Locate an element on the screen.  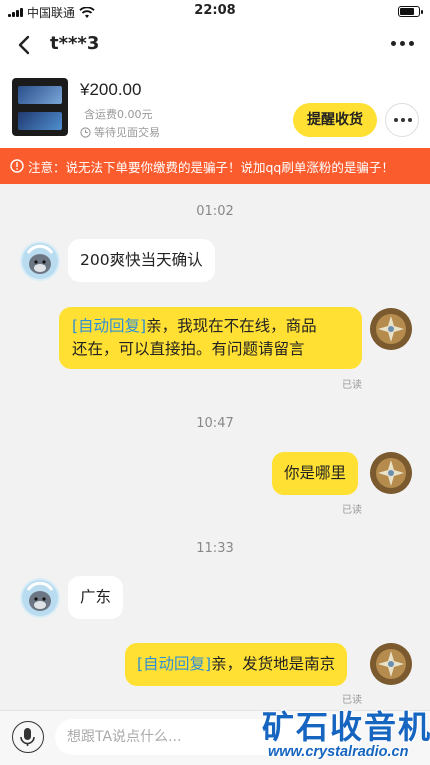
microphone-icon is located at coordinates (28, 737).